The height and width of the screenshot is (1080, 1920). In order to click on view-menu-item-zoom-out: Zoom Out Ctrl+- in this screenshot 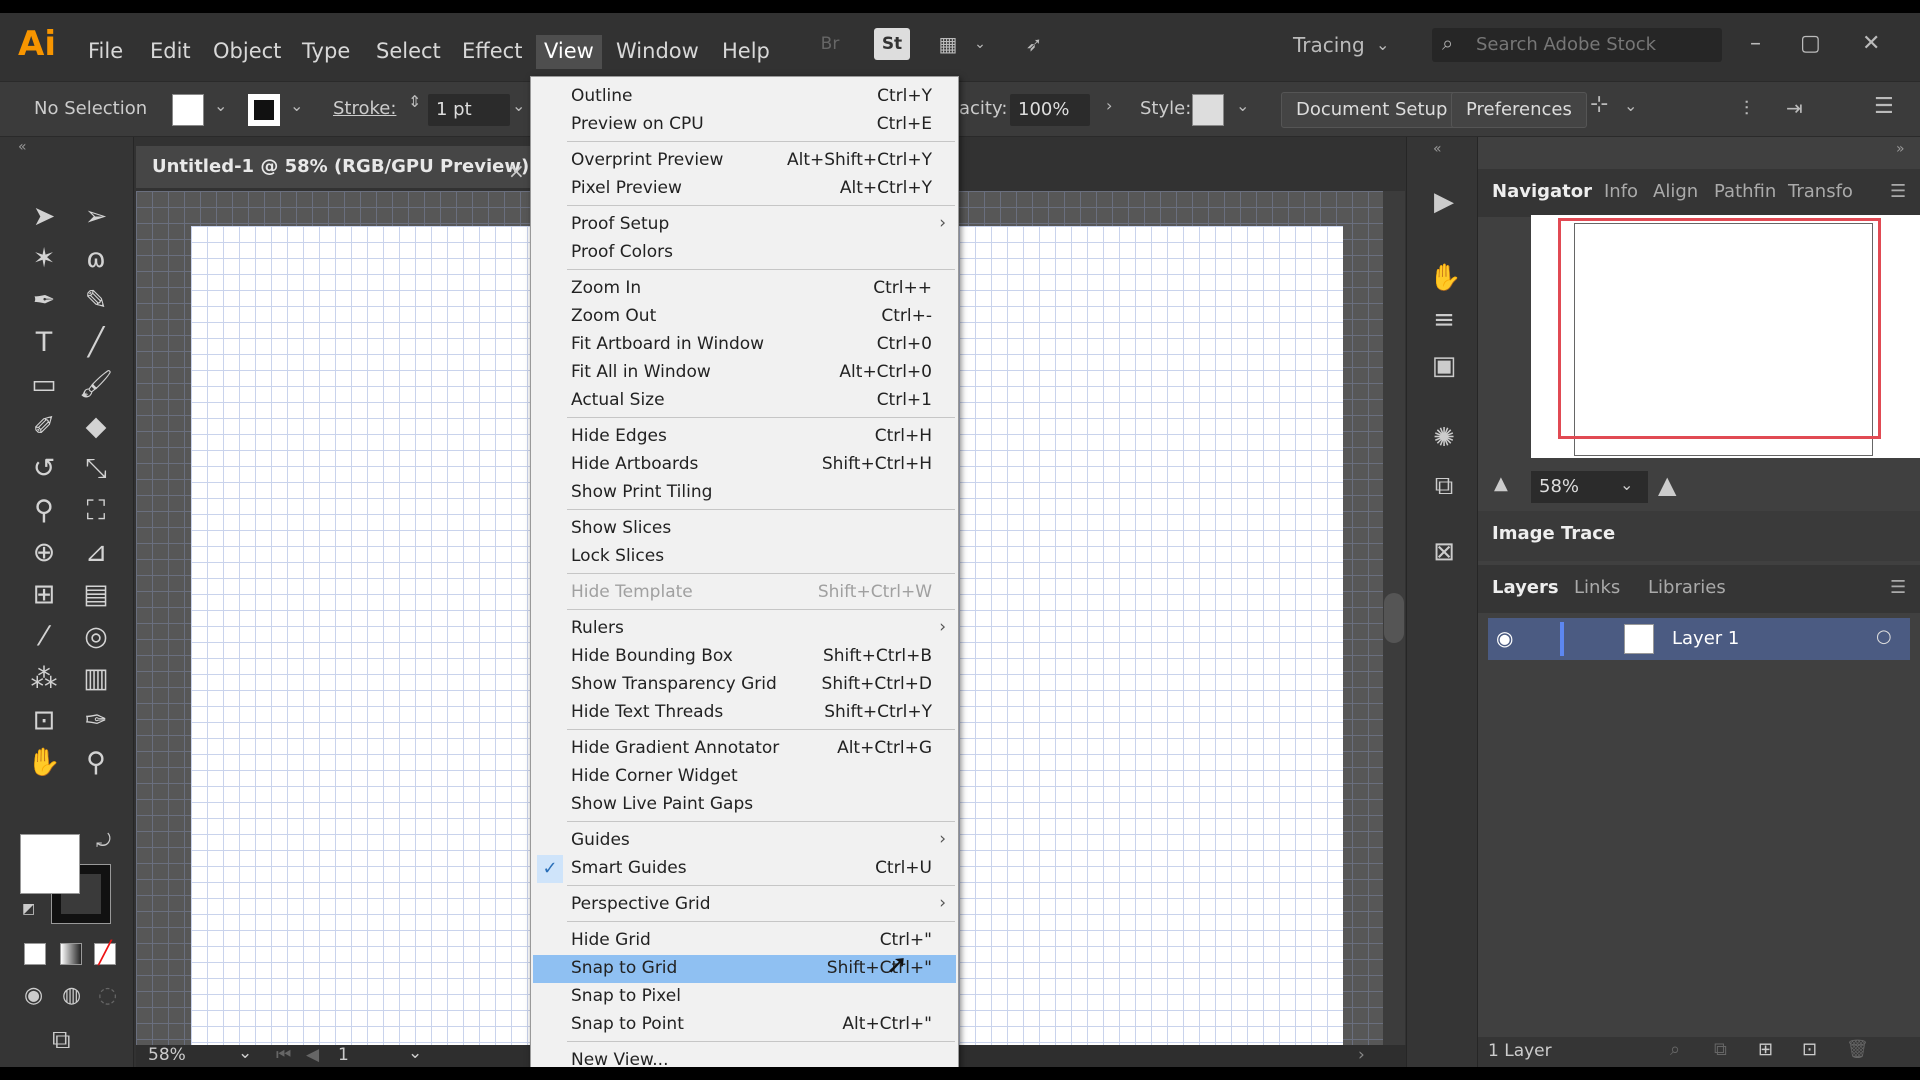, I will do `click(744, 317)`.